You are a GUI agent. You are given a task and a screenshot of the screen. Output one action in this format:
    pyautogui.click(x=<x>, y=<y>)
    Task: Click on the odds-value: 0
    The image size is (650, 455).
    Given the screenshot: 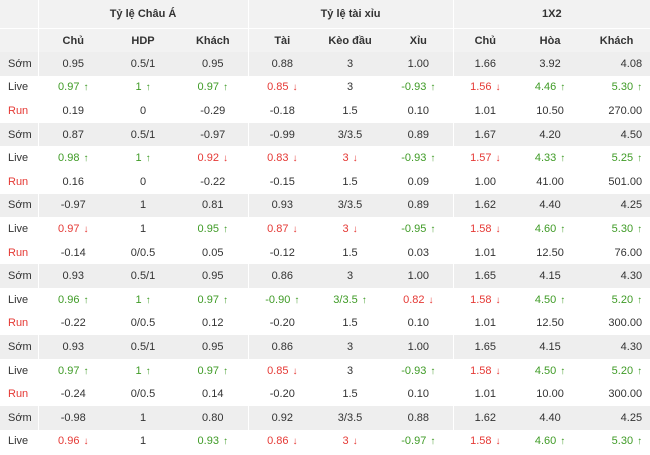 What is the action you would take?
    pyautogui.click(x=143, y=110)
    